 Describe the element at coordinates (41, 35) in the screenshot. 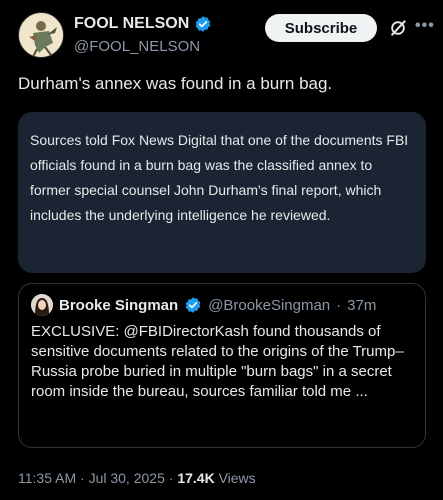

I see `avatar` at that location.